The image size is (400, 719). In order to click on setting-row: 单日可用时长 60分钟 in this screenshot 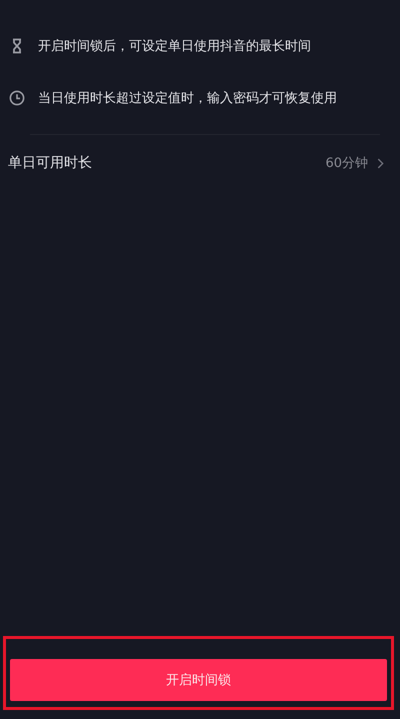, I will do `click(200, 163)`.